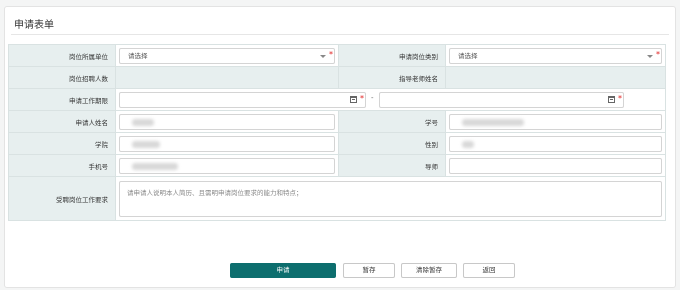 The width and height of the screenshot is (680, 290). What do you see at coordinates (283, 270) in the screenshot?
I see `apply-button: 申请` at bounding box center [283, 270].